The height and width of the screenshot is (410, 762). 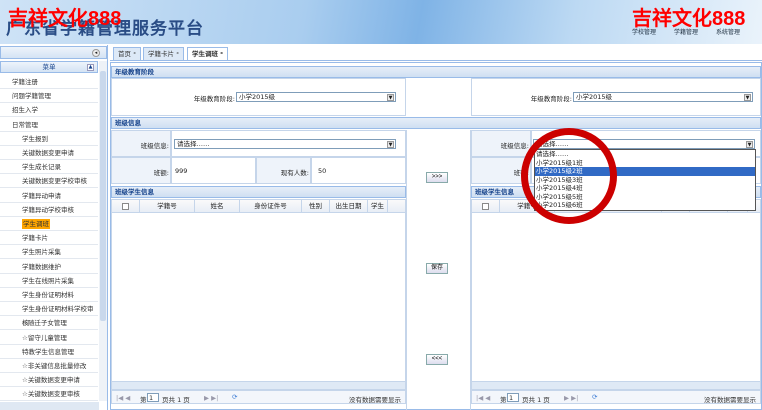 What do you see at coordinates (258, 385) in the screenshot?
I see `table-hscrollbar-left` at bounding box center [258, 385].